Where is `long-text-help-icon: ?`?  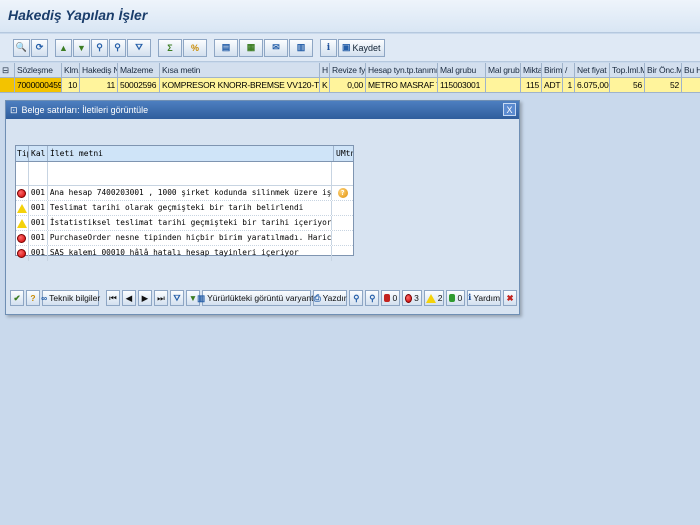 long-text-help-icon: ? is located at coordinates (342, 193).